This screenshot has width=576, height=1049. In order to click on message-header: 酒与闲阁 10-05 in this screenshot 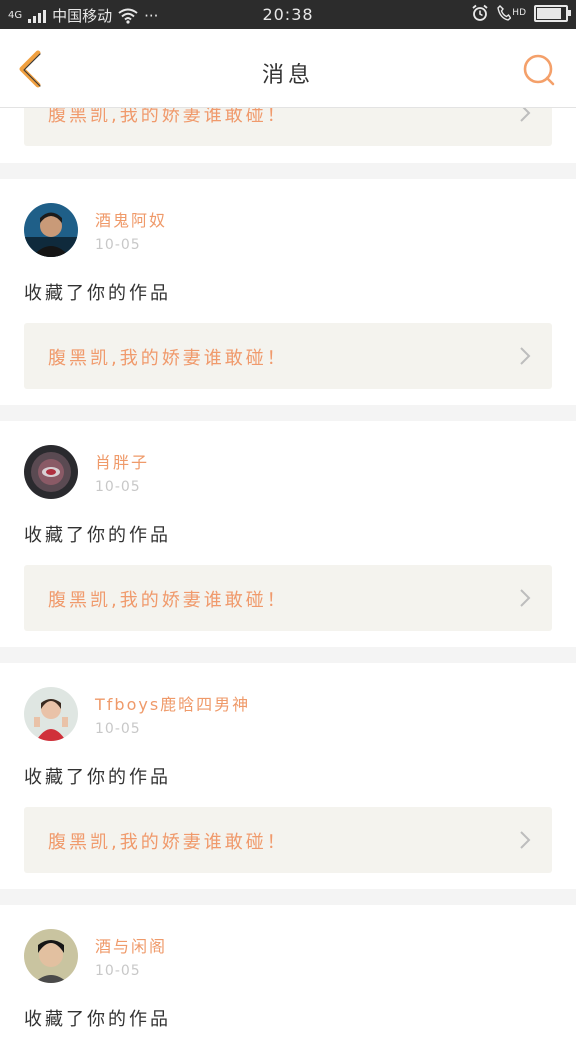, I will do `click(288, 945)`.